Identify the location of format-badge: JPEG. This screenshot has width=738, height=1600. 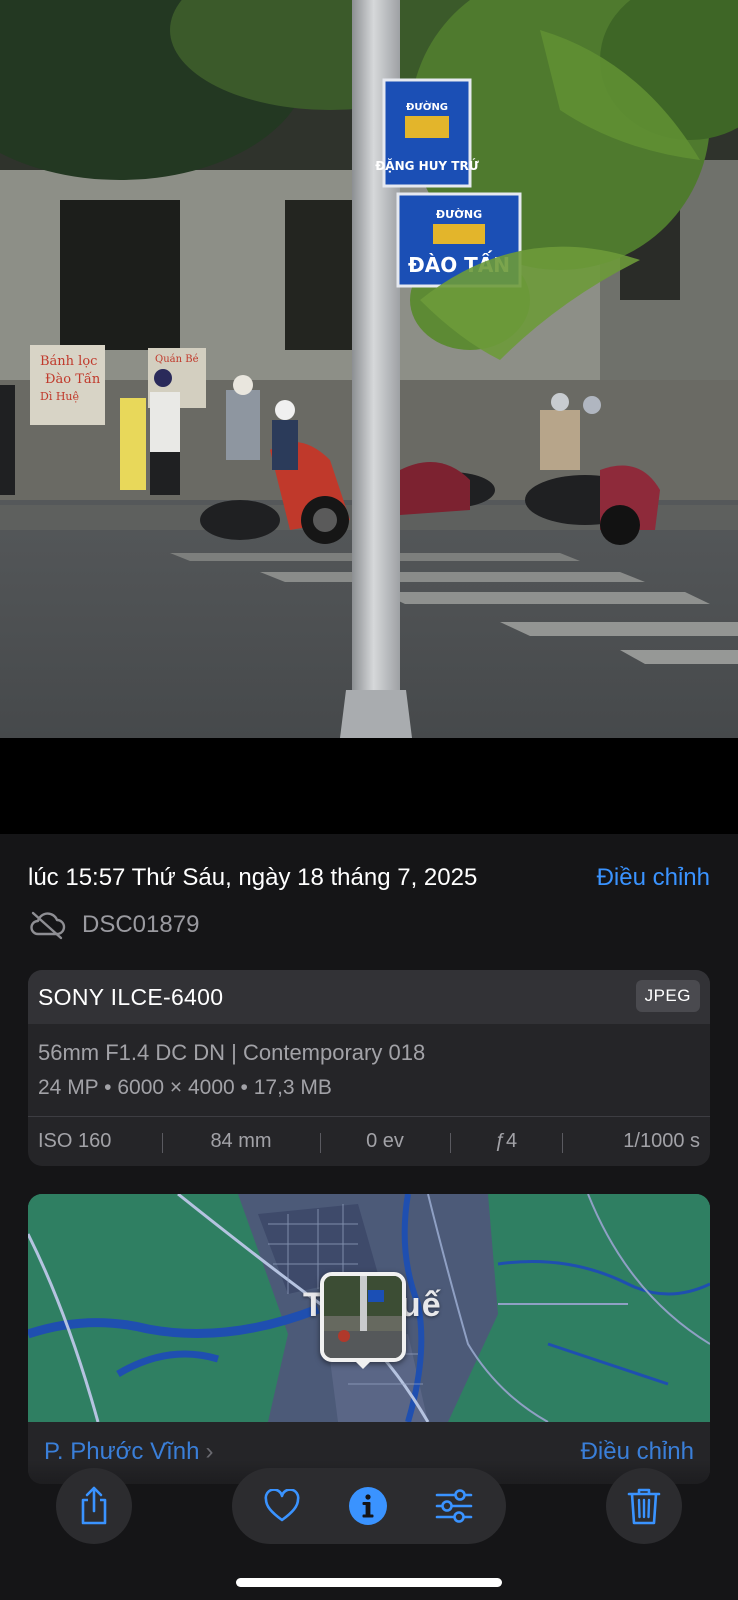
(667, 996).